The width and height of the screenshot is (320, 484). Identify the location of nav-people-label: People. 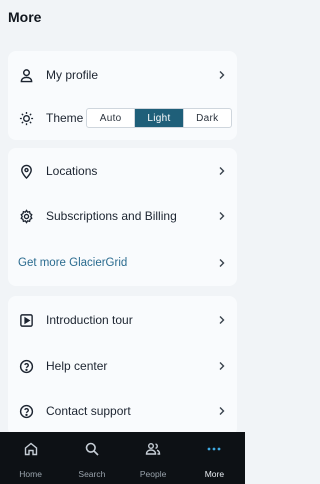
(153, 474).